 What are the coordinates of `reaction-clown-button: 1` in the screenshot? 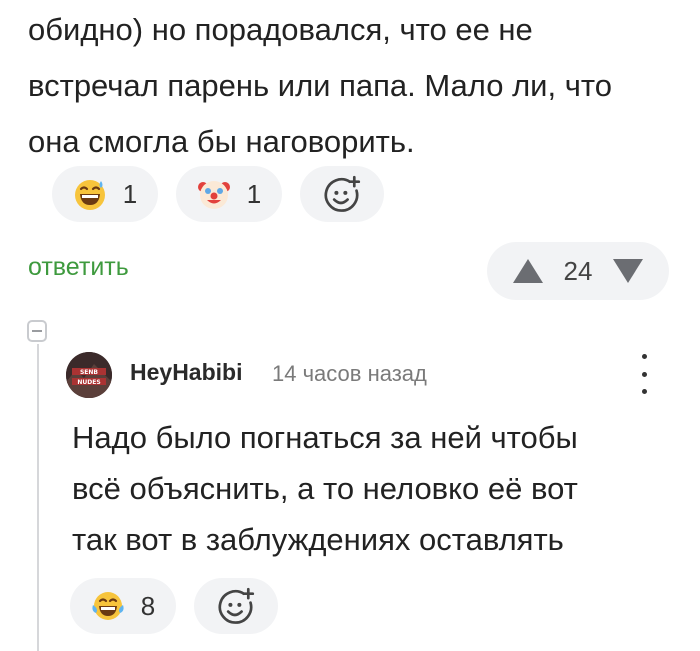 It's located at (229, 194).